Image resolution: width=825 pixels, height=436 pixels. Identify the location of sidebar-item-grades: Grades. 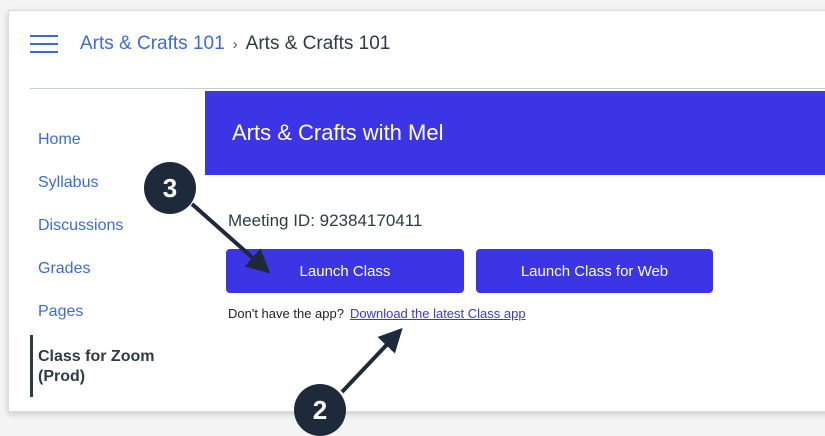
(110, 268).